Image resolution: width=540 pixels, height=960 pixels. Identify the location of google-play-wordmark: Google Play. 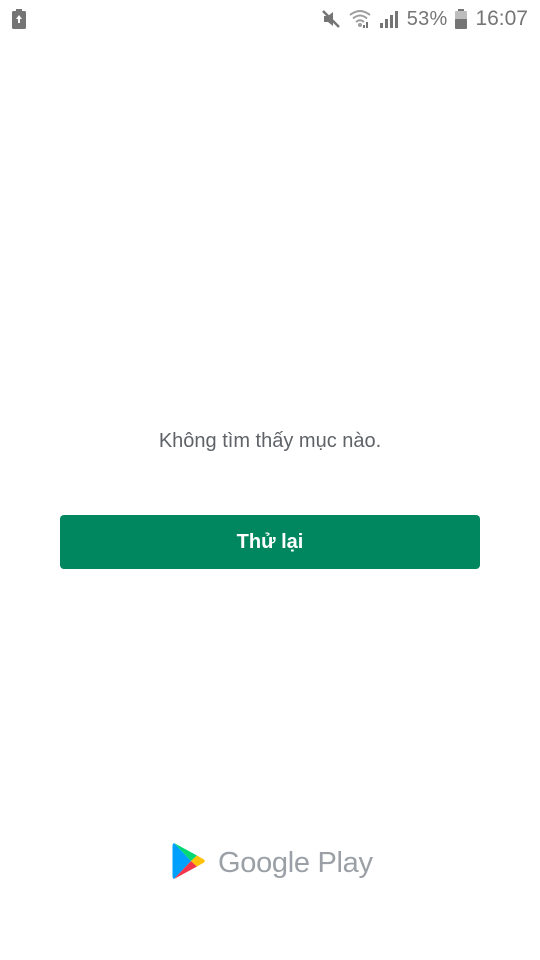
(295, 862).